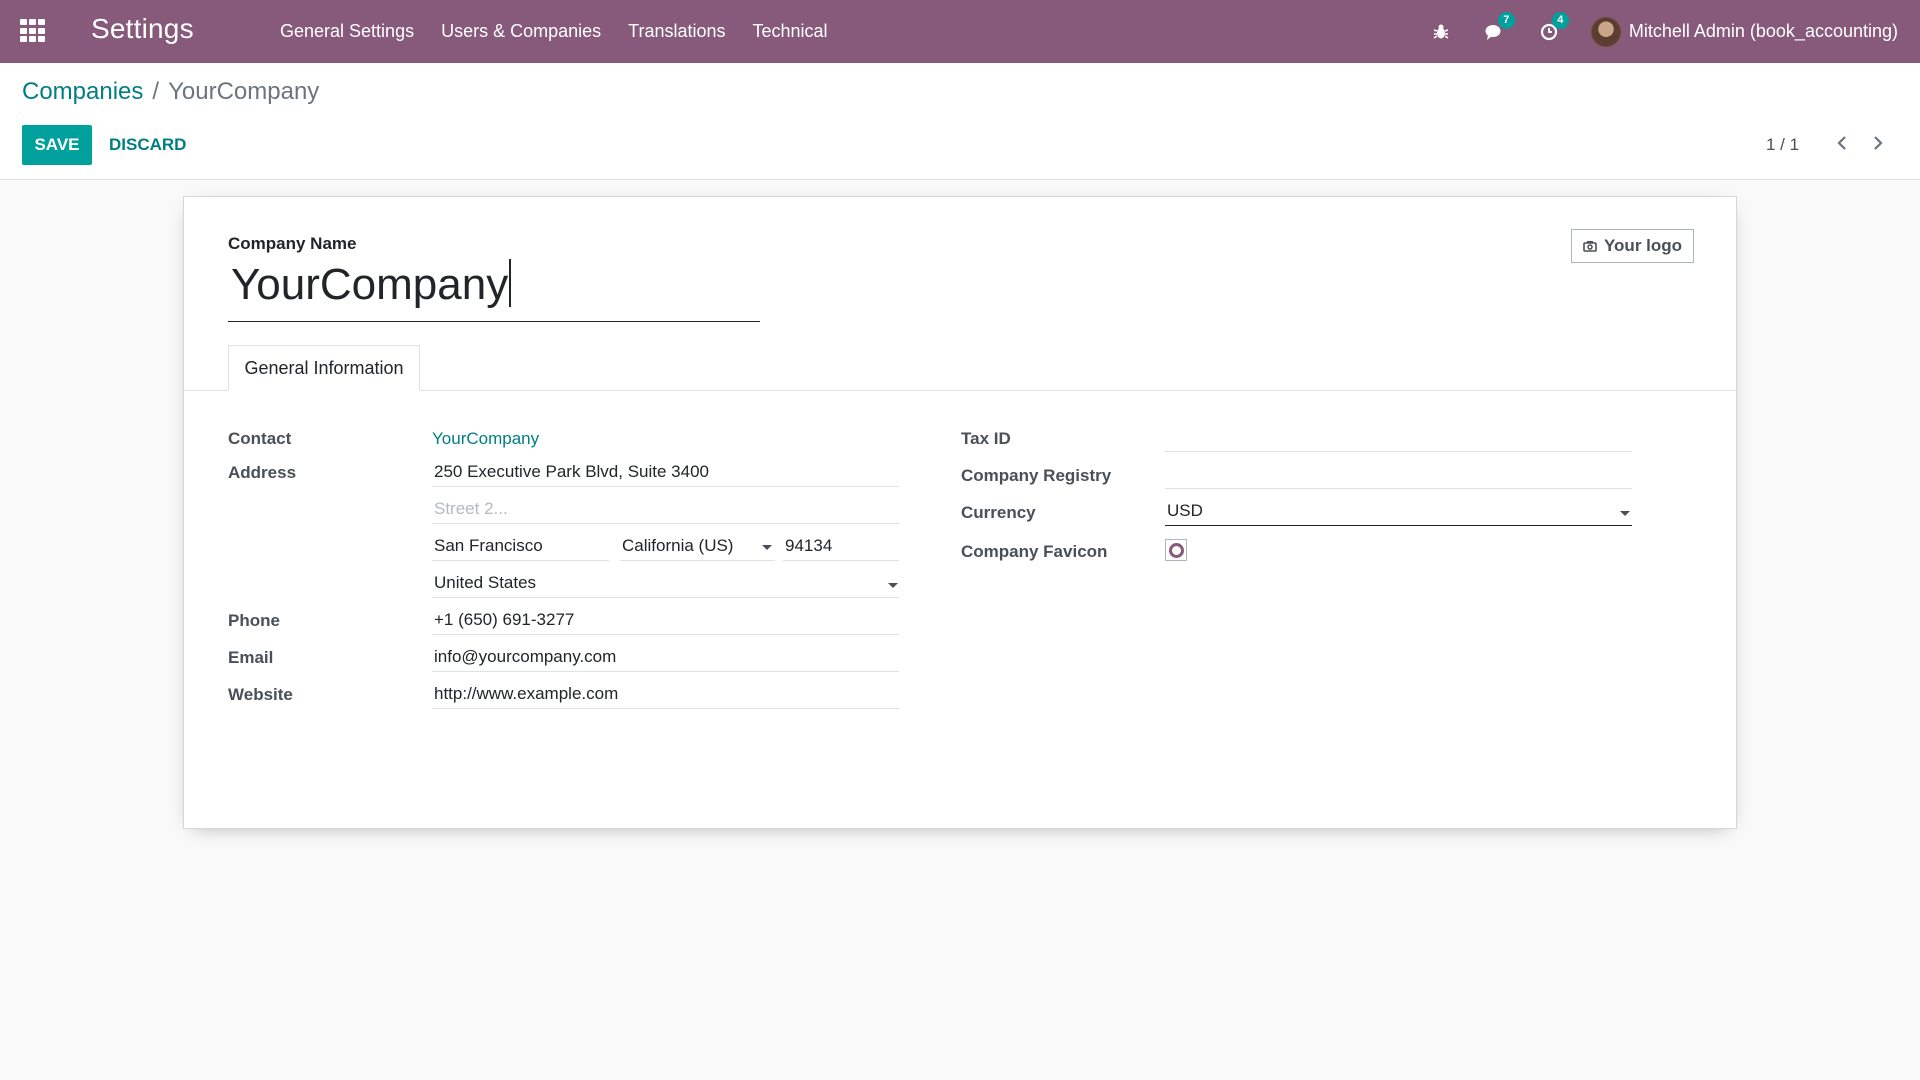 This screenshot has width=1920, height=1080. I want to click on company-favicon-label: Company Favicon, so click(1034, 551).